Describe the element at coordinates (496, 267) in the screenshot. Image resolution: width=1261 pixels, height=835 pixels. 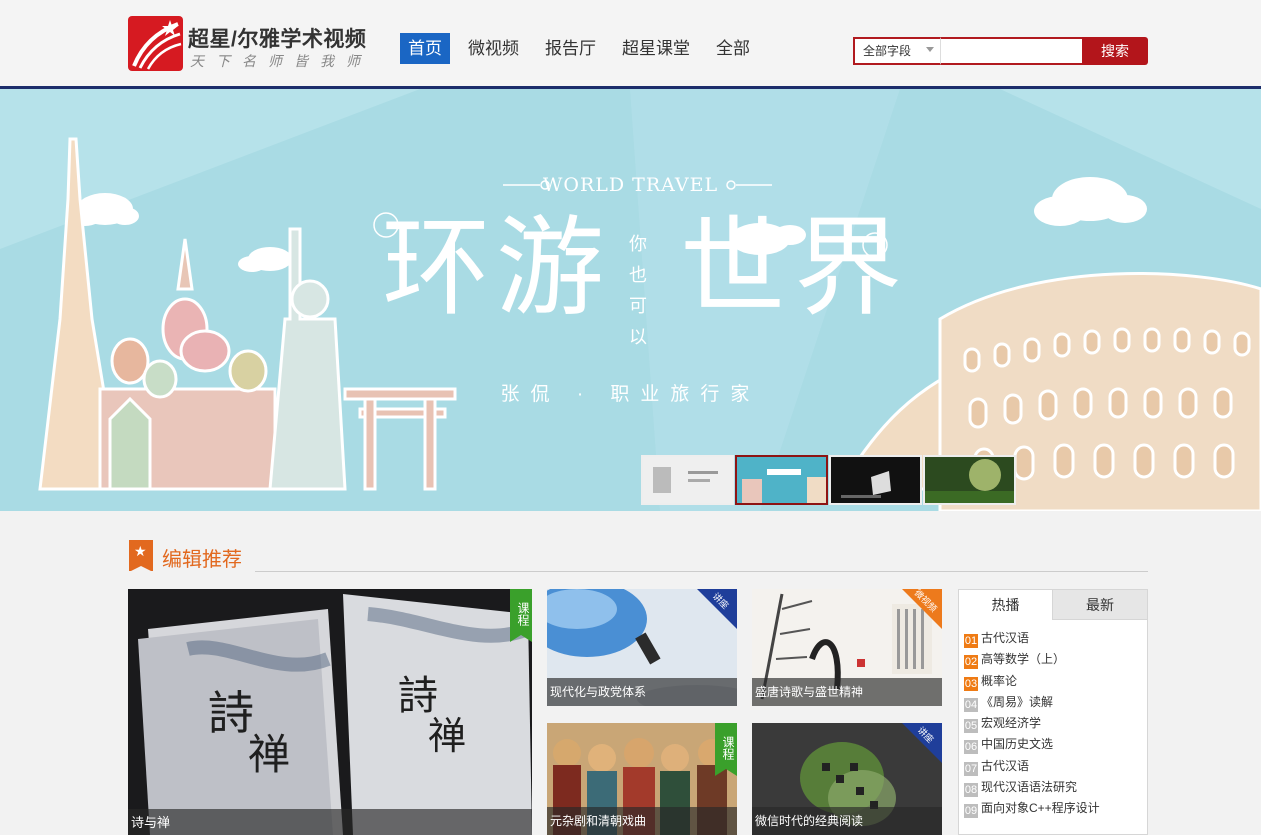
I see `banner-title-left: 环游` at that location.